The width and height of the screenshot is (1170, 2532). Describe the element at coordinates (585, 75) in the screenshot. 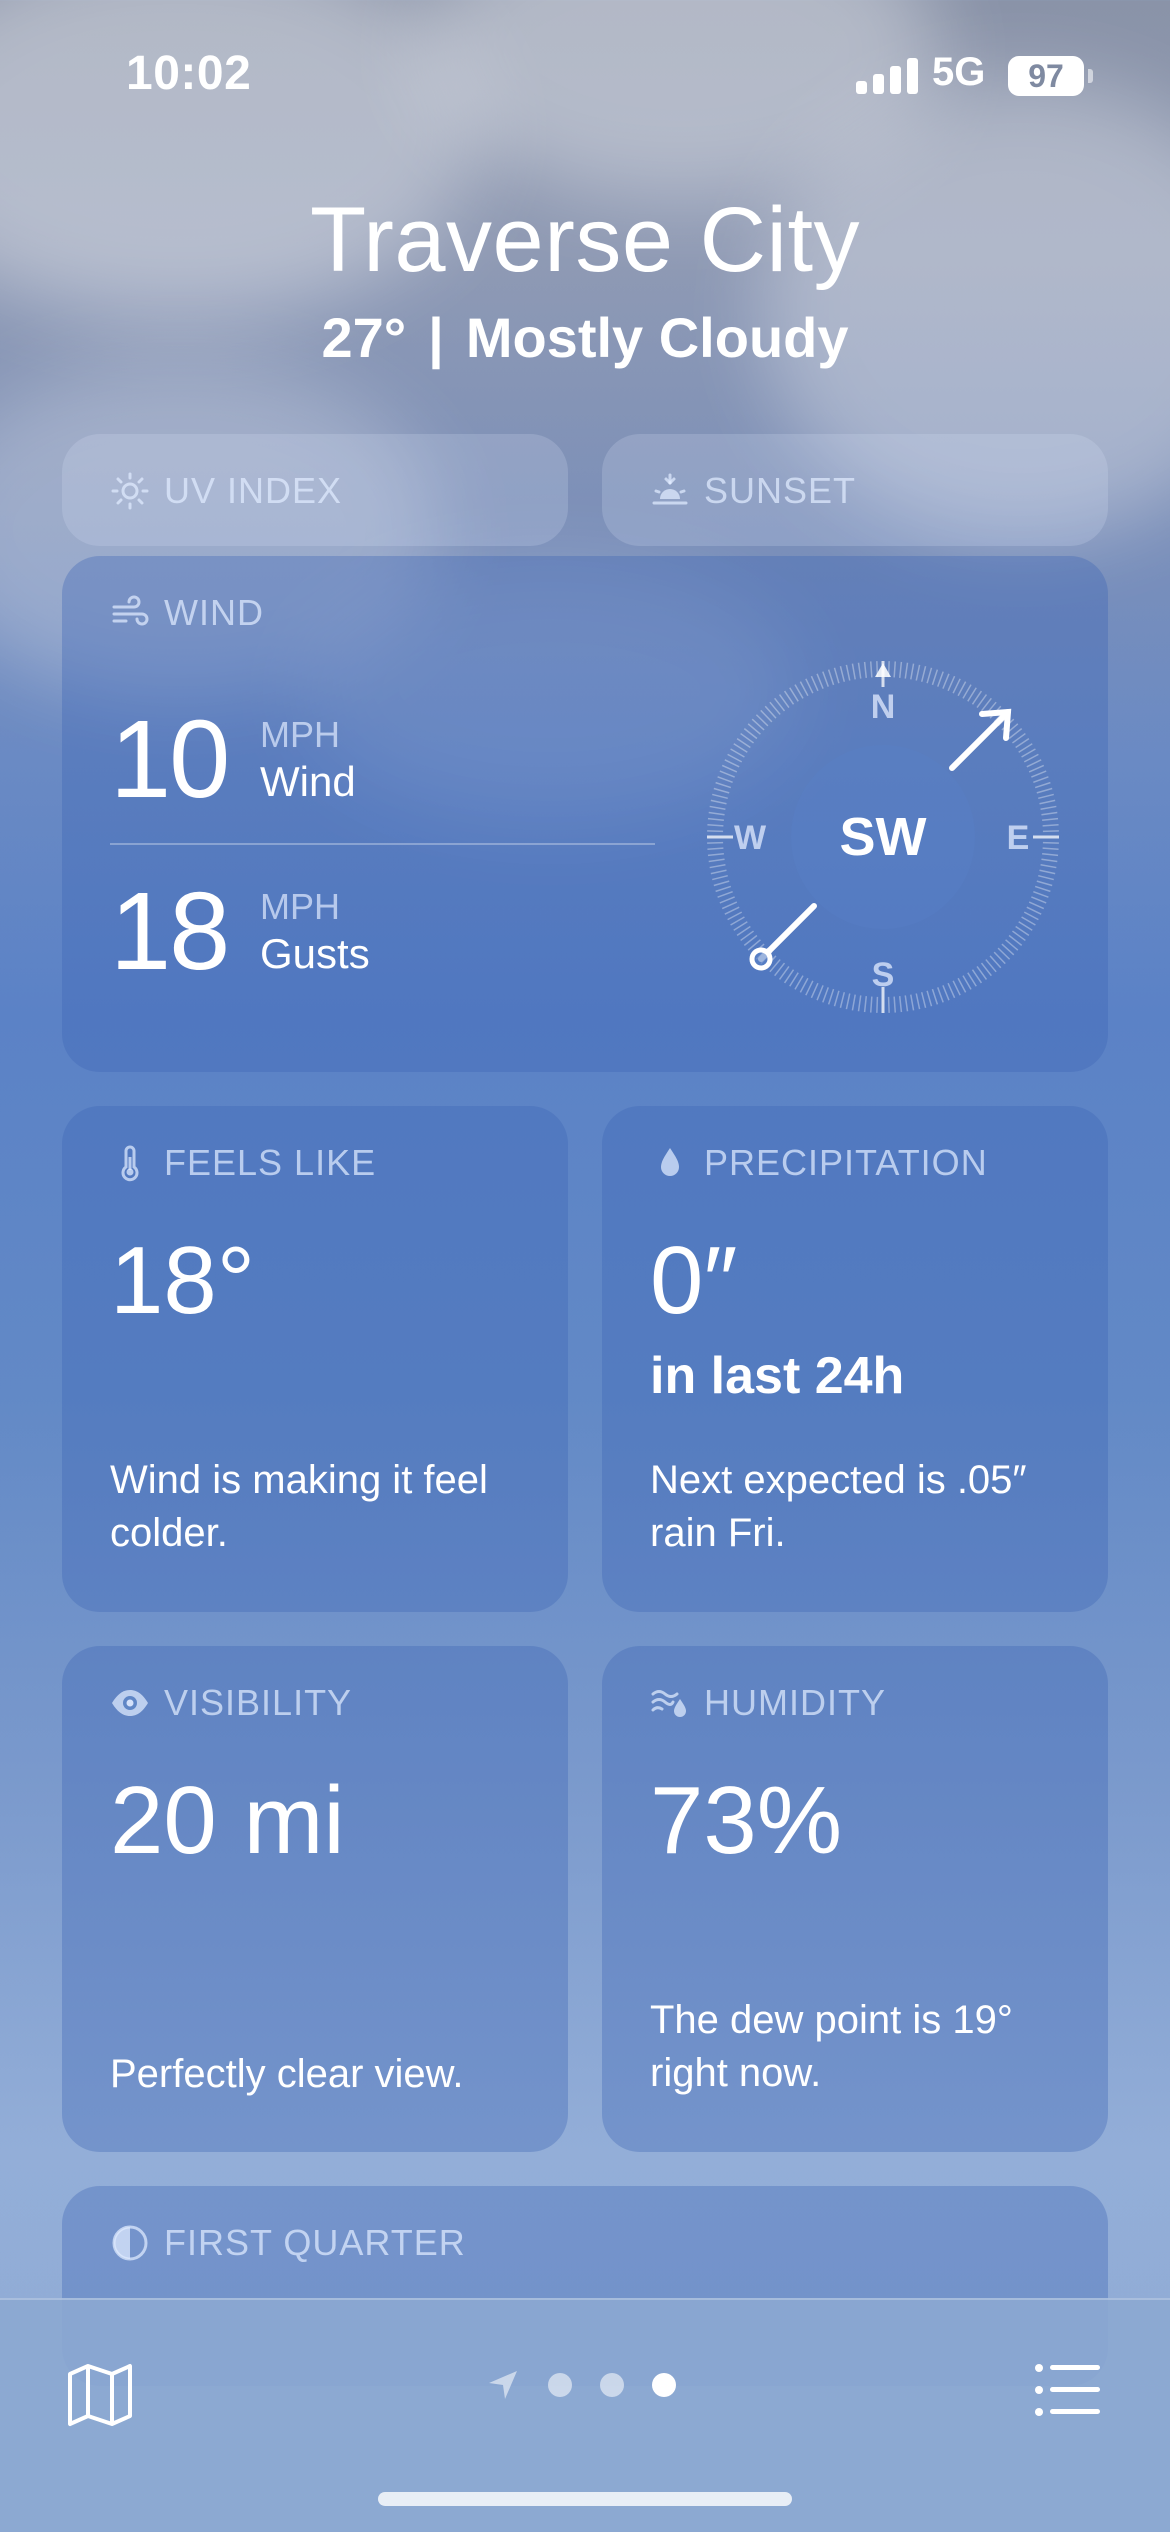

I see `status-bar: 10:02 5G 97` at that location.